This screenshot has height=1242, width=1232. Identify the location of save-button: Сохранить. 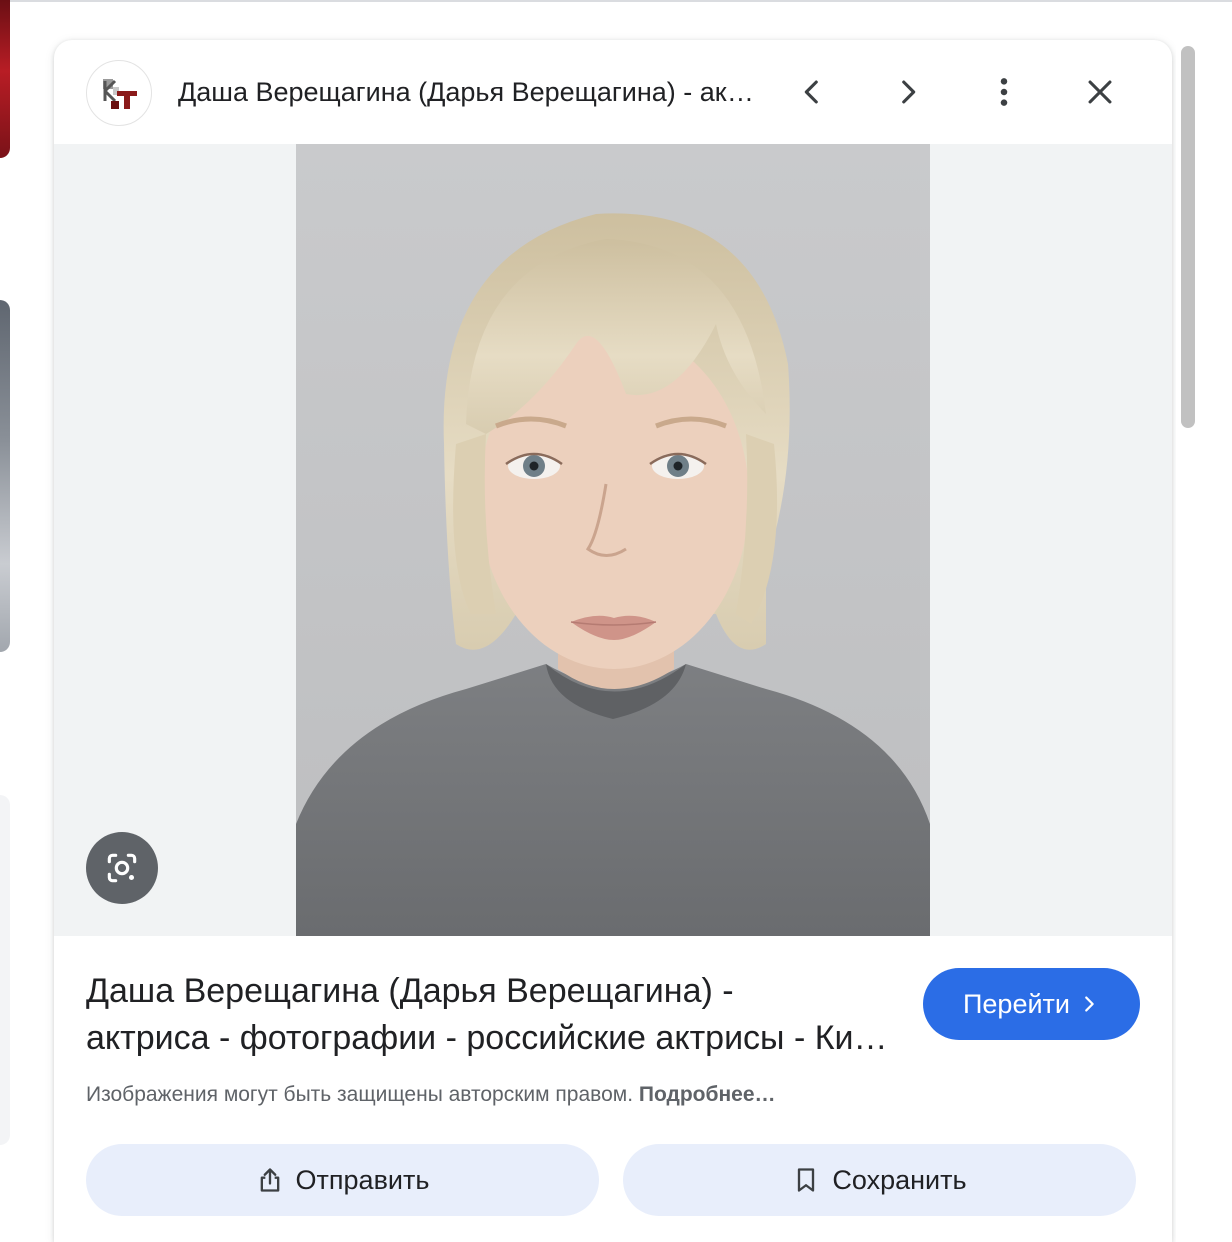
(879, 1180).